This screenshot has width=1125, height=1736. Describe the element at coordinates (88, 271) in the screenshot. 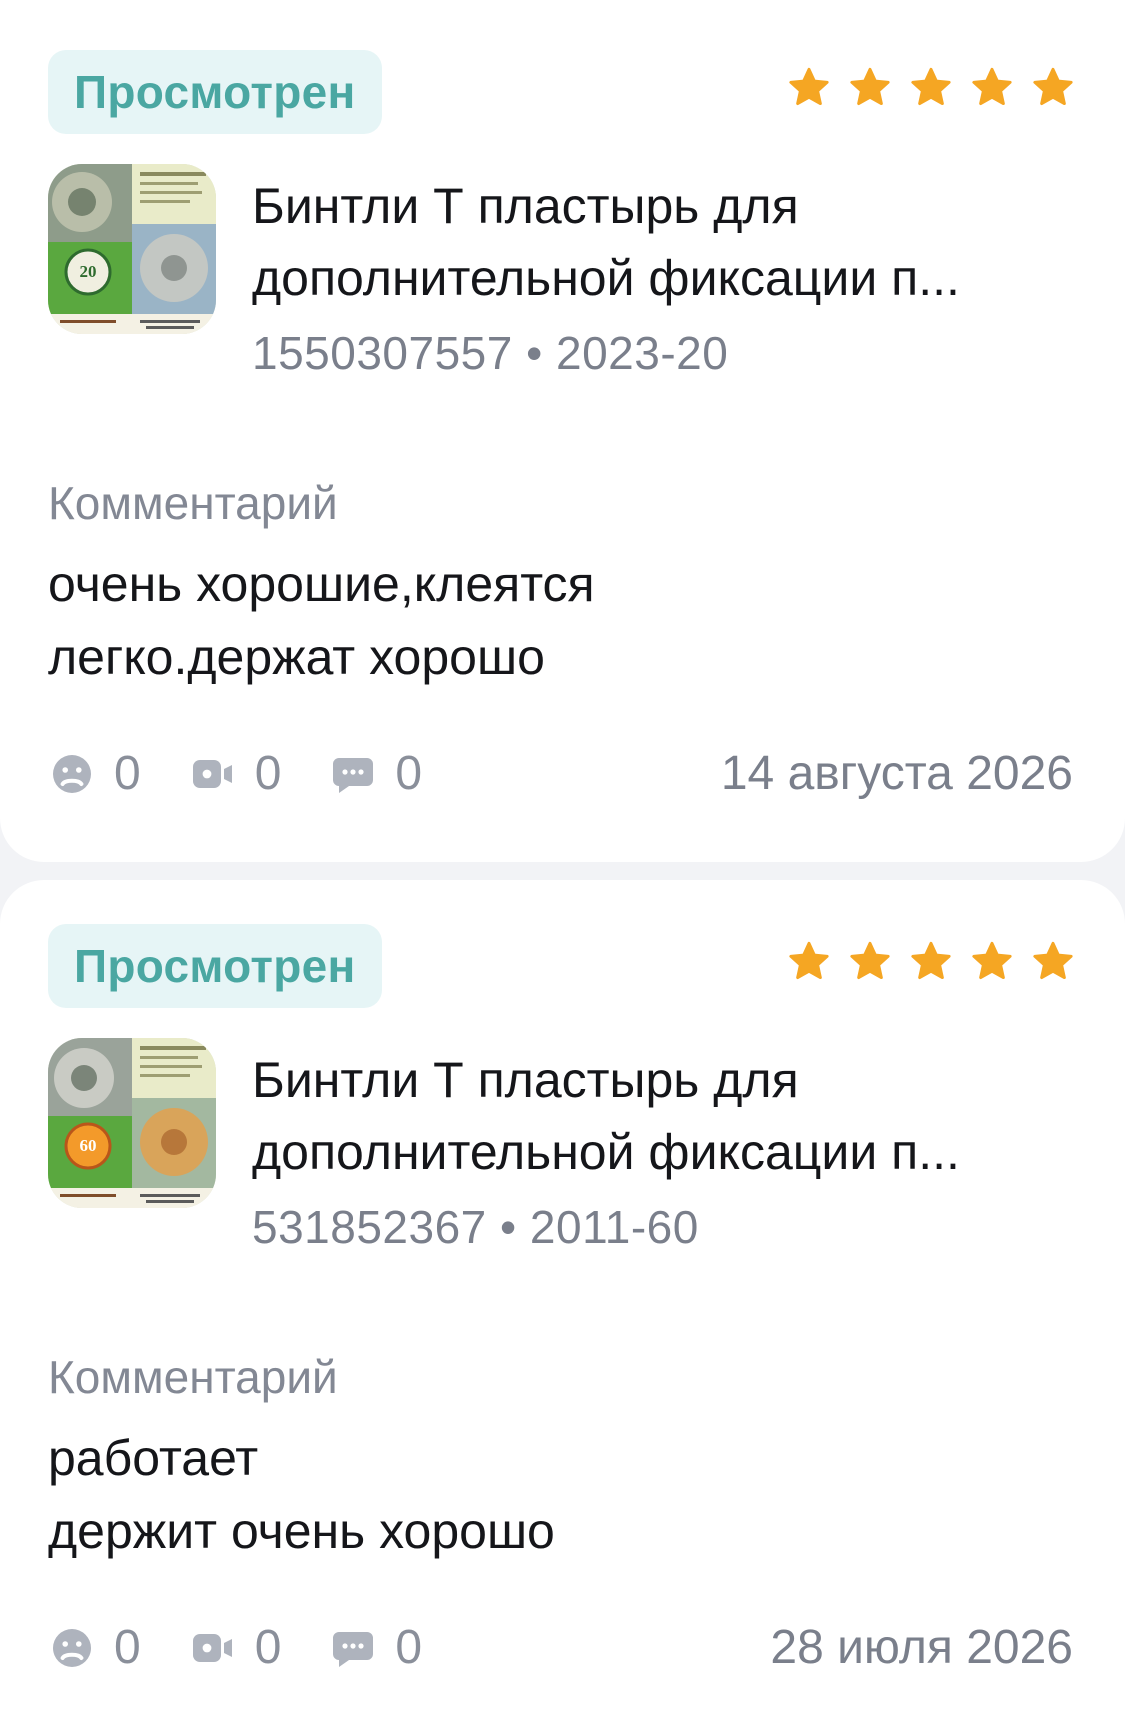

I see `svg-text: 20` at that location.